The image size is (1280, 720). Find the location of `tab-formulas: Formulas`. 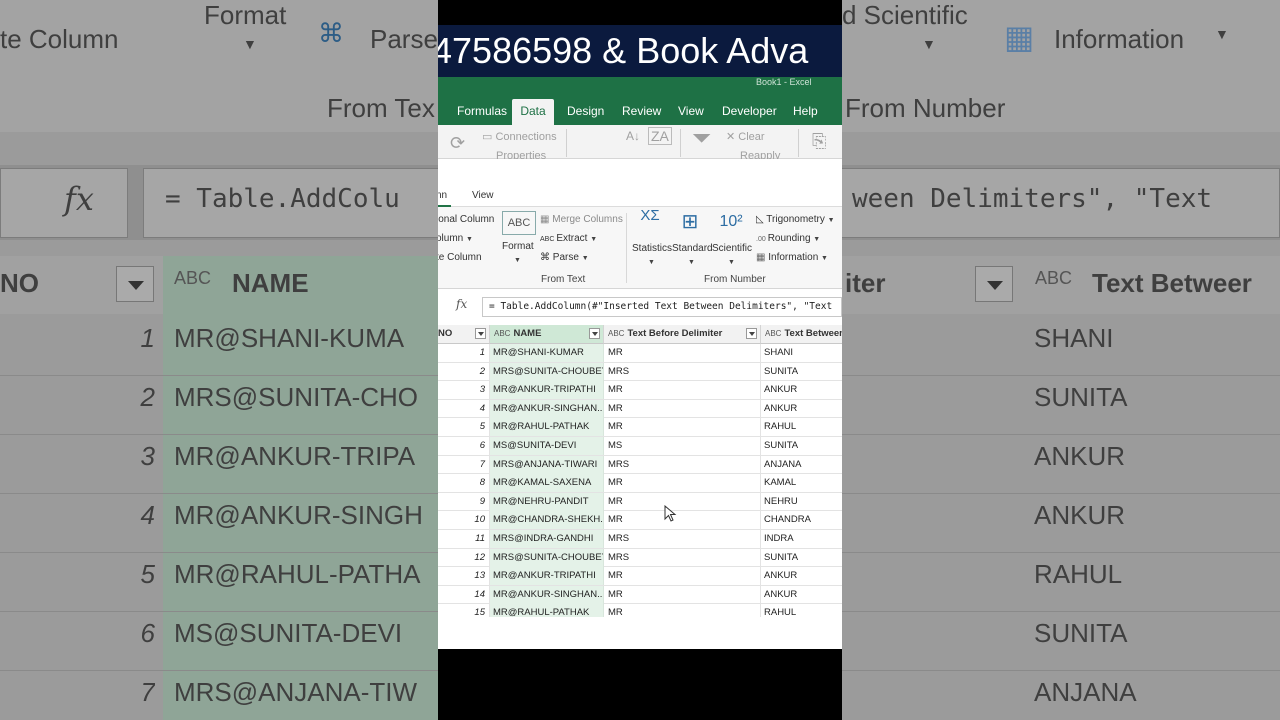

tab-formulas: Formulas is located at coordinates (482, 112).